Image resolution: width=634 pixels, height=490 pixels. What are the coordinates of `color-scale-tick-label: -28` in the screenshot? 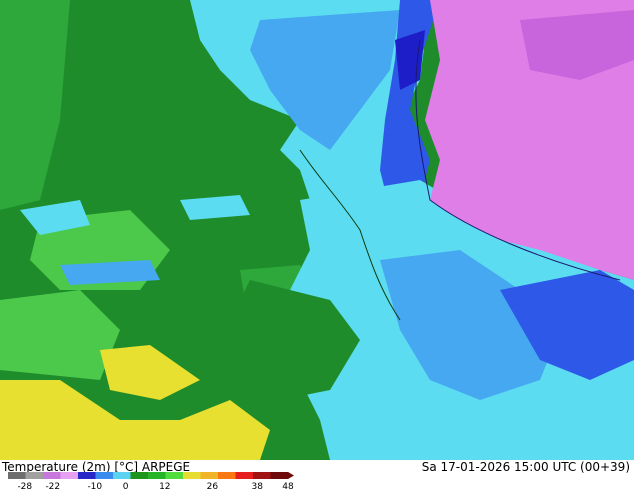 It's located at (24, 486).